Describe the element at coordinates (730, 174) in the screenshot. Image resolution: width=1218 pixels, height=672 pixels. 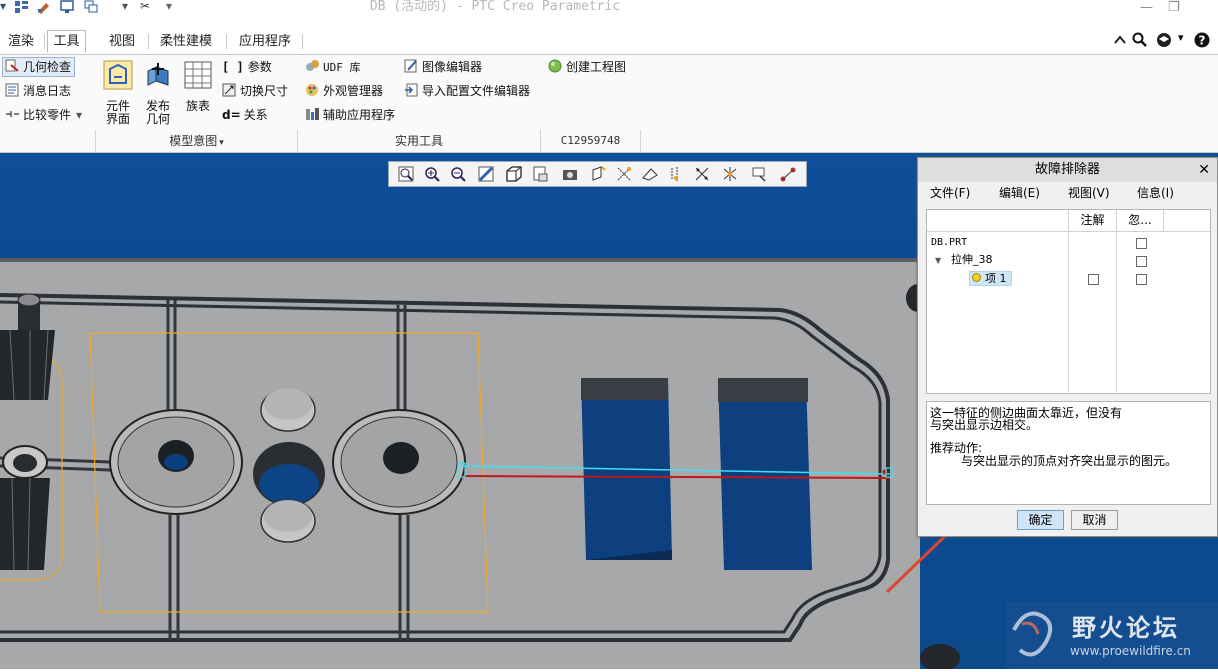
I see `spin-center-icon` at that location.